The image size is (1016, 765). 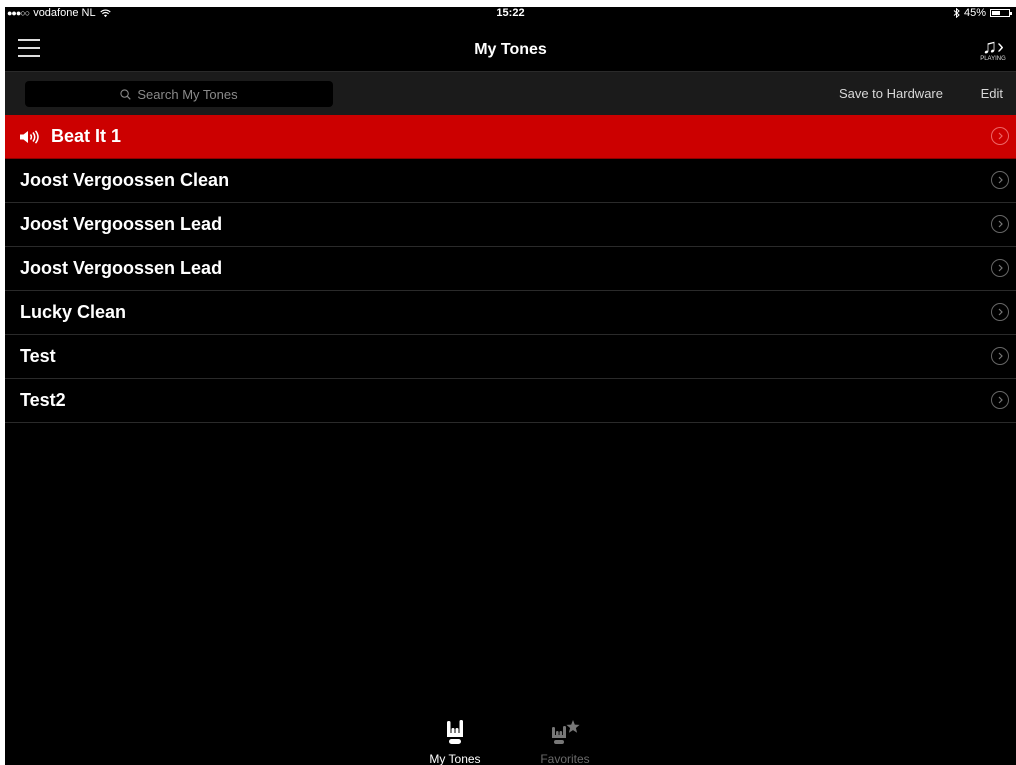 I want to click on tone-row: Test2, so click(x=510, y=401).